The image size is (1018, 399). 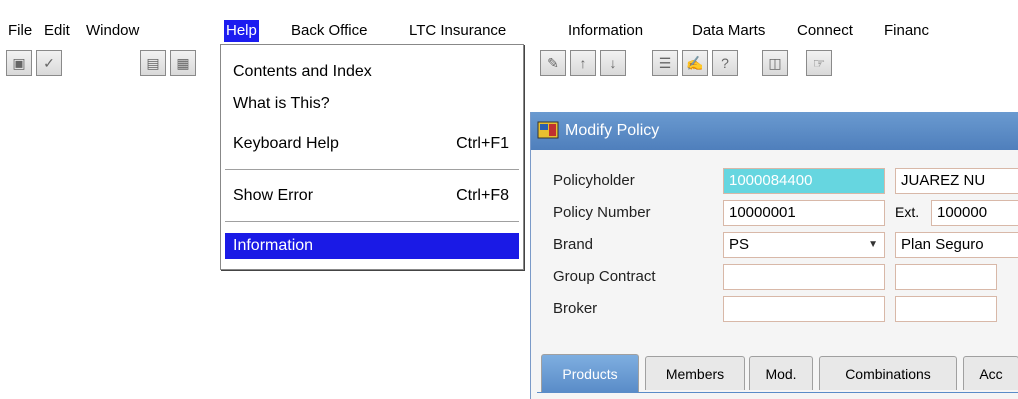 I want to click on menu-help: Help, so click(x=241, y=31).